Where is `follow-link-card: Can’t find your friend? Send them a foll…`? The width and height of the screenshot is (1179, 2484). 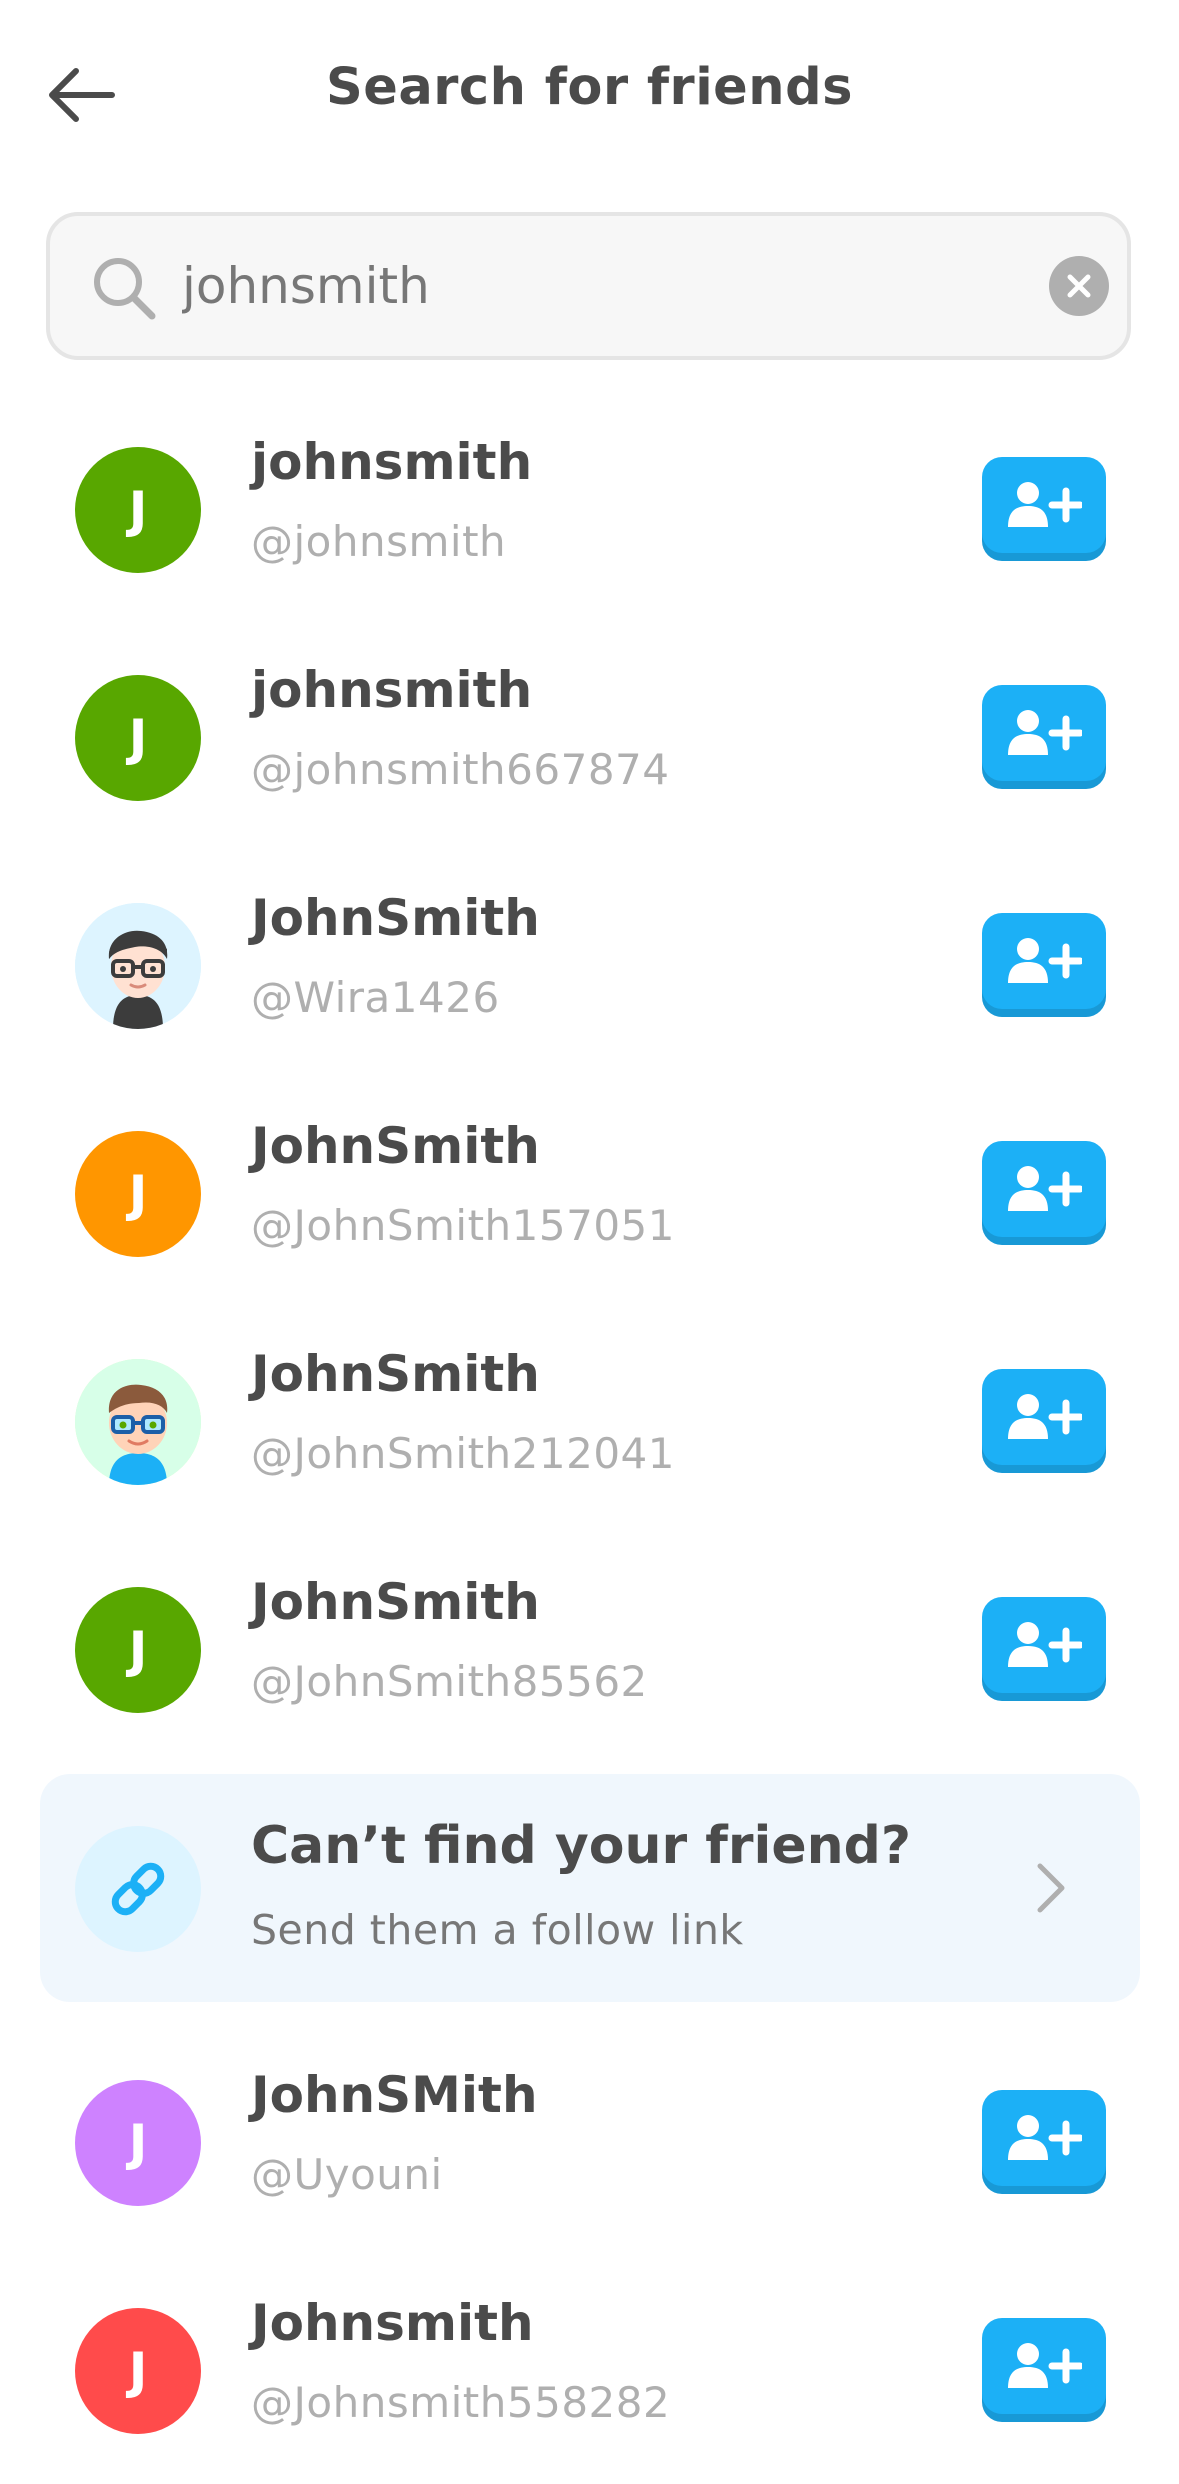
follow-link-card: Can’t find your friend? Send them a foll… is located at coordinates (590, 1888).